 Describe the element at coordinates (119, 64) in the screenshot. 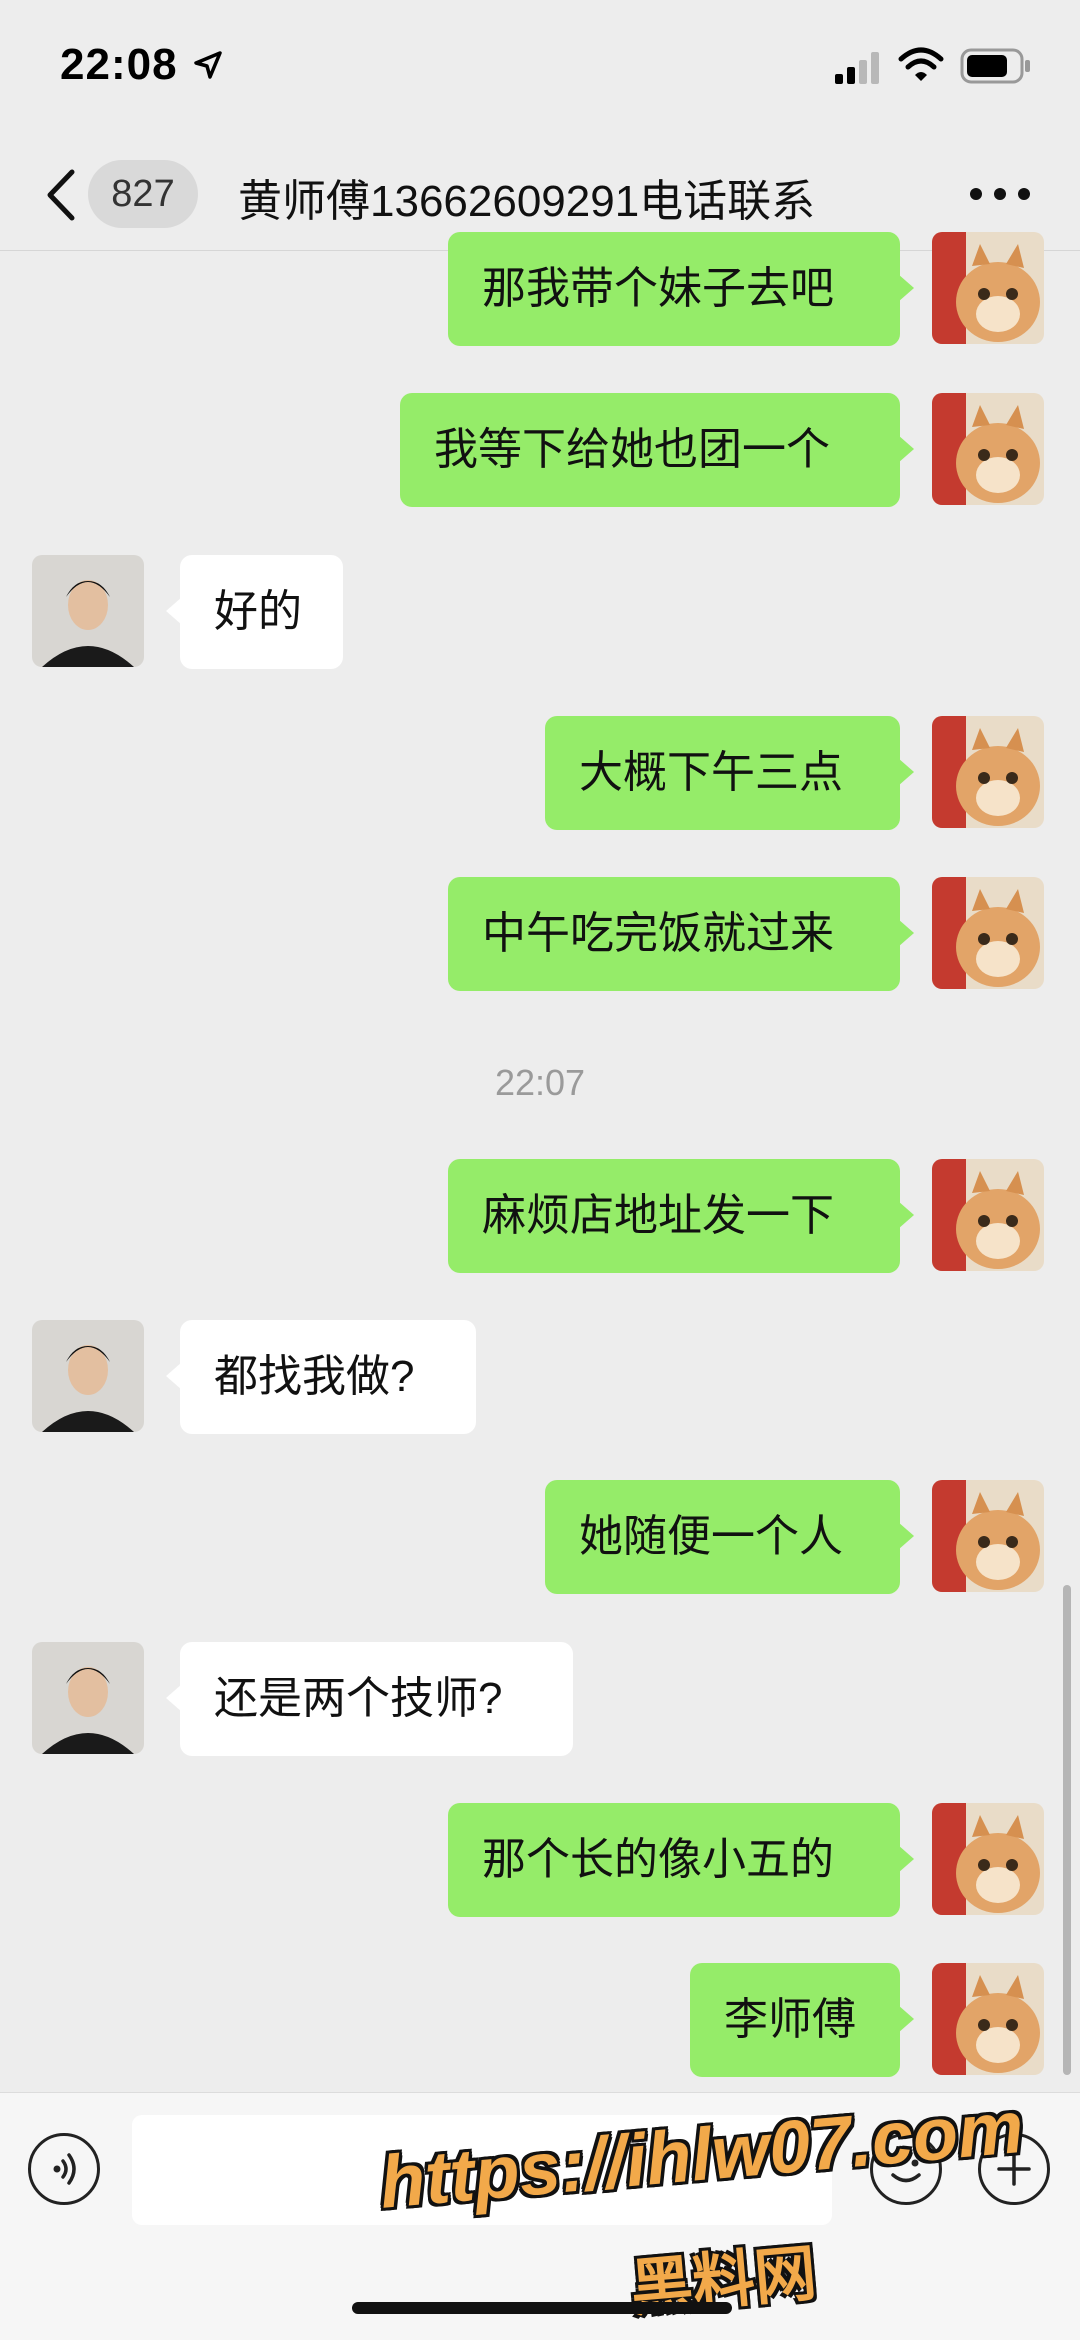

I see `status-time: 22:08` at that location.